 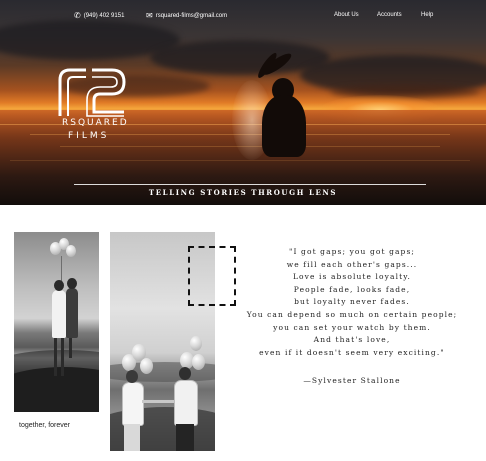 What do you see at coordinates (389, 15) in the screenshot?
I see `nav-accounts: Accounts` at bounding box center [389, 15].